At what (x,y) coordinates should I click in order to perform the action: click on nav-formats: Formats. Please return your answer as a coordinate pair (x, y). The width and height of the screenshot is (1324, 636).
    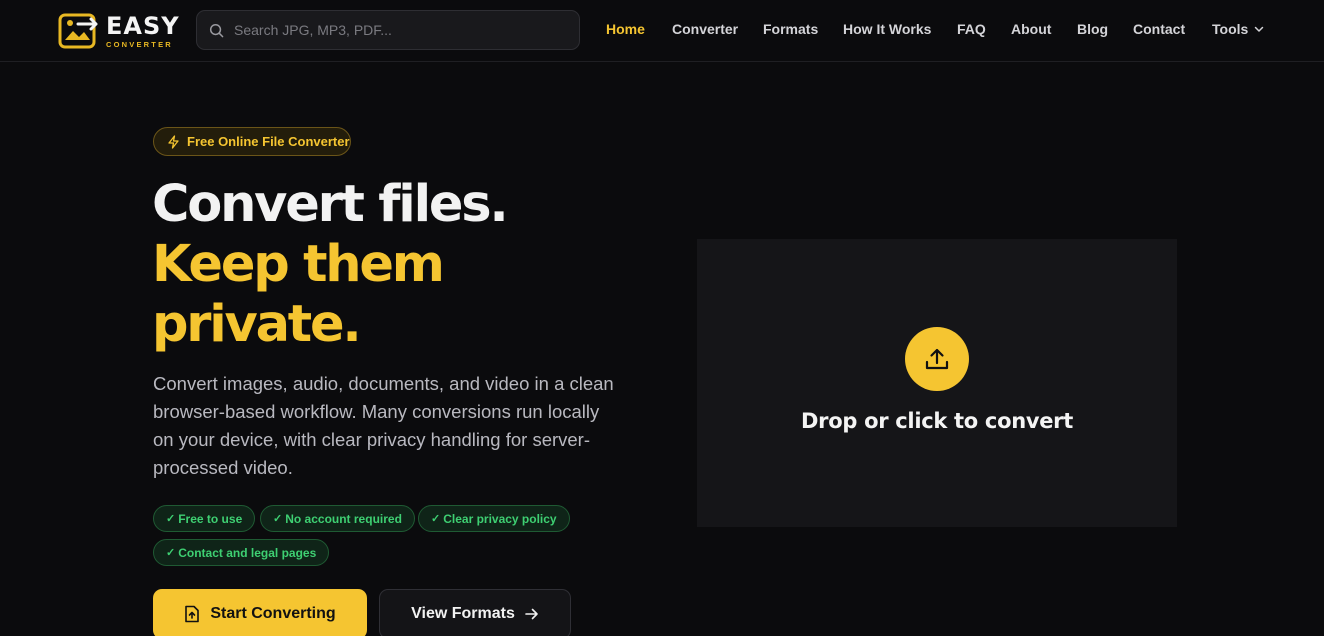
    Looking at the image, I should click on (790, 29).